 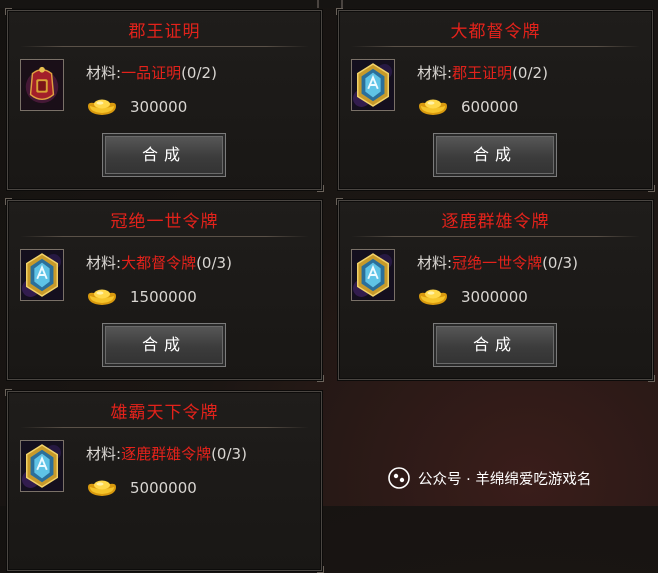 I want to click on gold-cost-row: 3000000, so click(x=472, y=297).